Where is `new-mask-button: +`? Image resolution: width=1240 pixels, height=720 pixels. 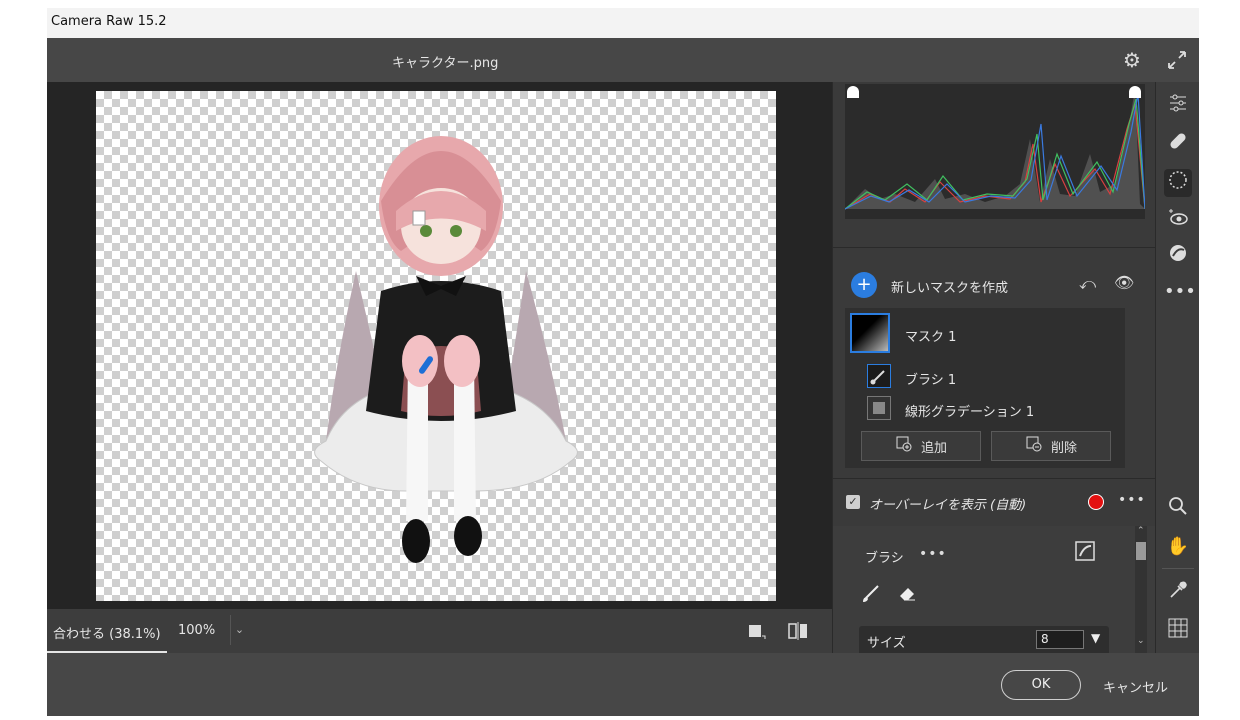
new-mask-button: + is located at coordinates (864, 285).